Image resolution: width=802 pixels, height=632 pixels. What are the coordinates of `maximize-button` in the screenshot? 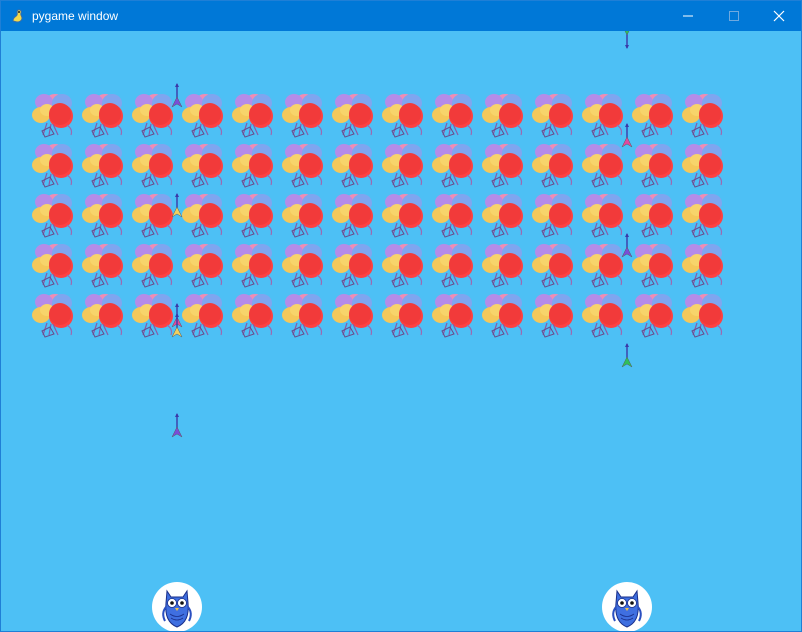 It's located at (734, 16).